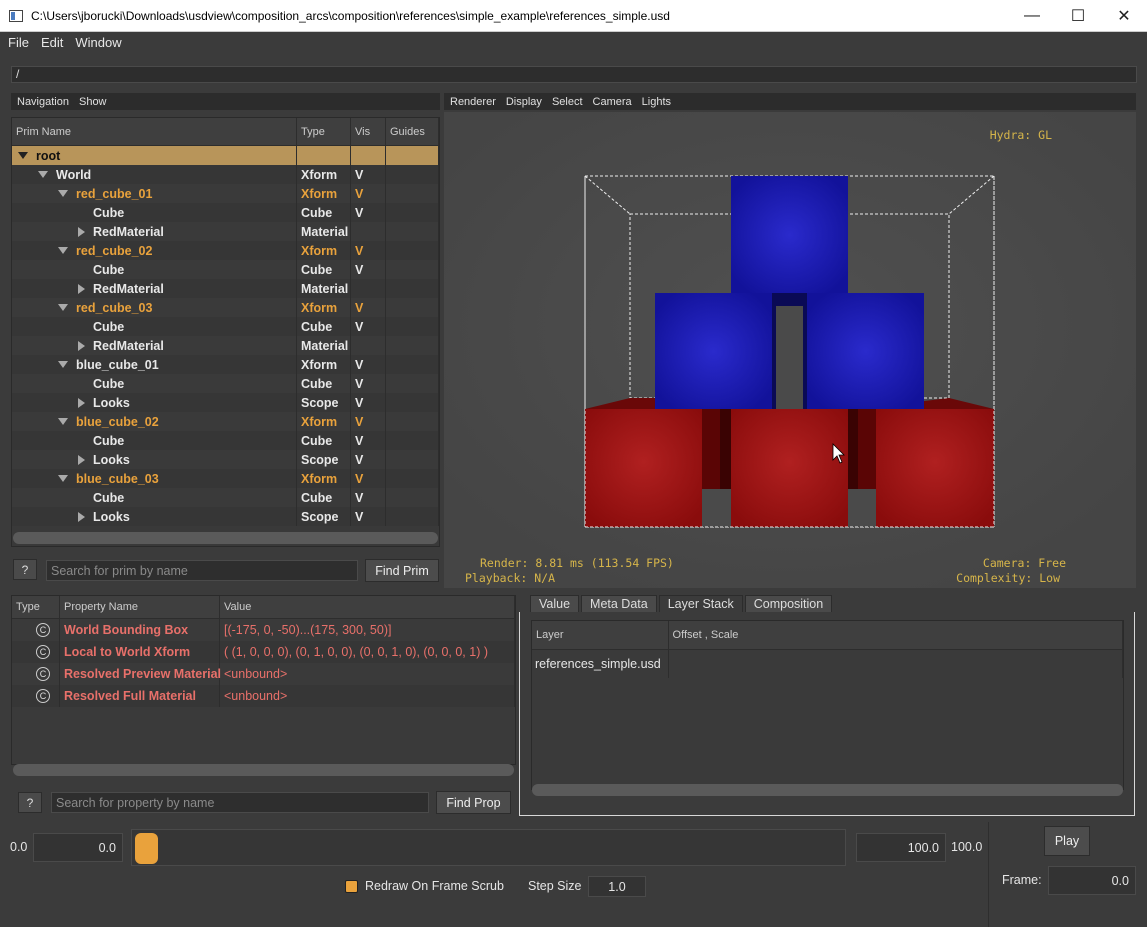 The image size is (1147, 927). Describe the element at coordinates (154, 131) in the screenshot. I see `col-prim-name: Prim Name` at that location.